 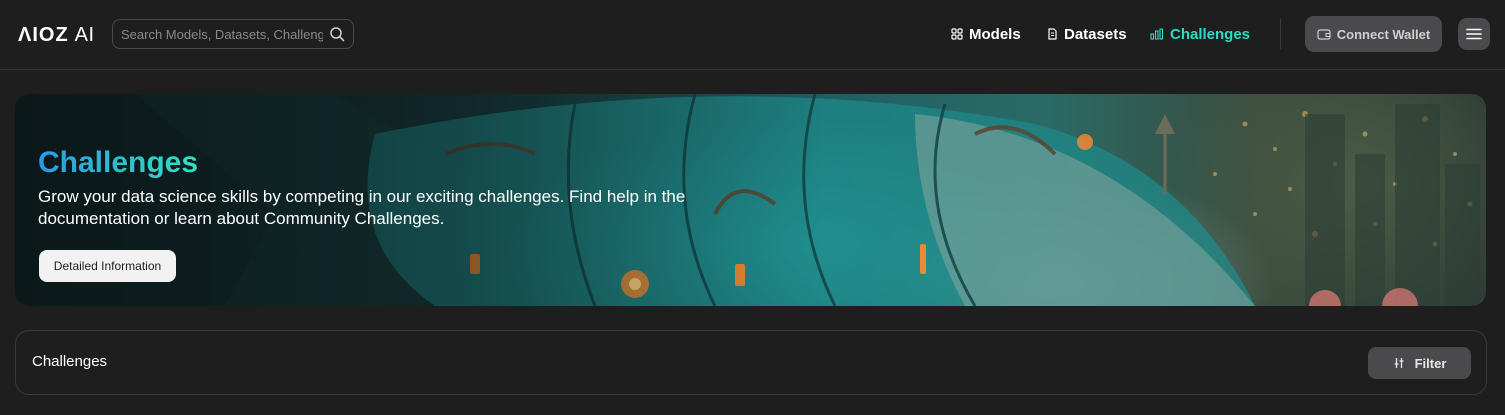 I want to click on panel-title: Challenges, so click(x=70, y=361).